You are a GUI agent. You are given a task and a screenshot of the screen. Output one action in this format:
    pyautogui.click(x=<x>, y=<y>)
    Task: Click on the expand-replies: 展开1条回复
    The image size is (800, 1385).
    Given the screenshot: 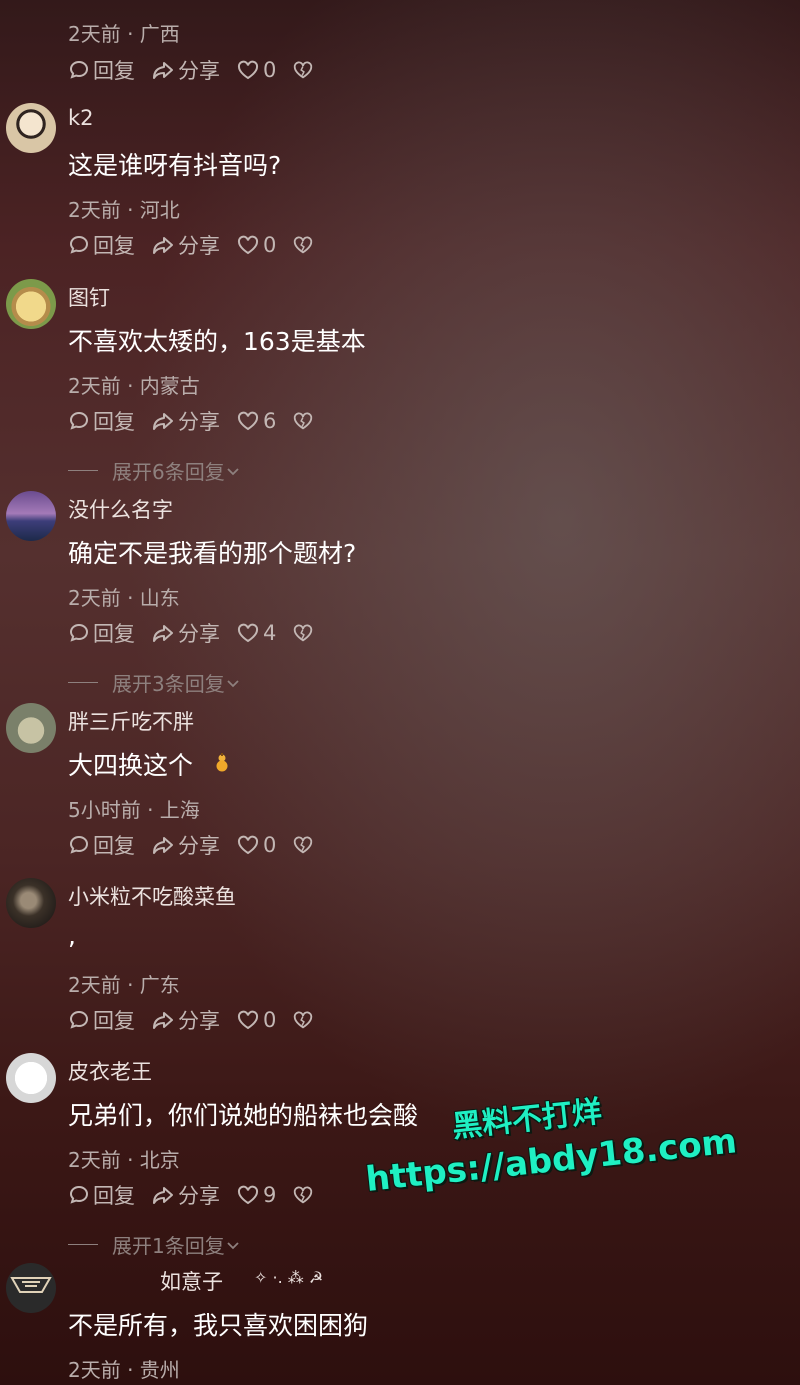 What is the action you would take?
    pyautogui.click(x=154, y=1244)
    